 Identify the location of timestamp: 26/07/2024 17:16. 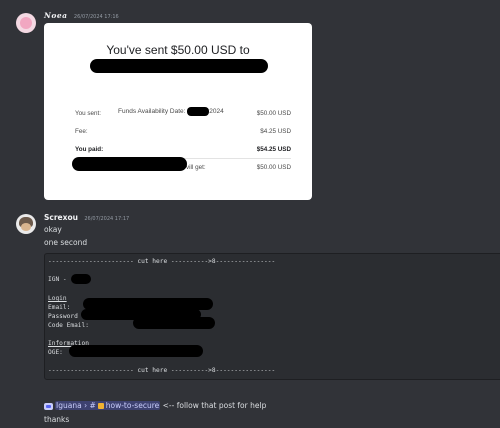
(96, 17).